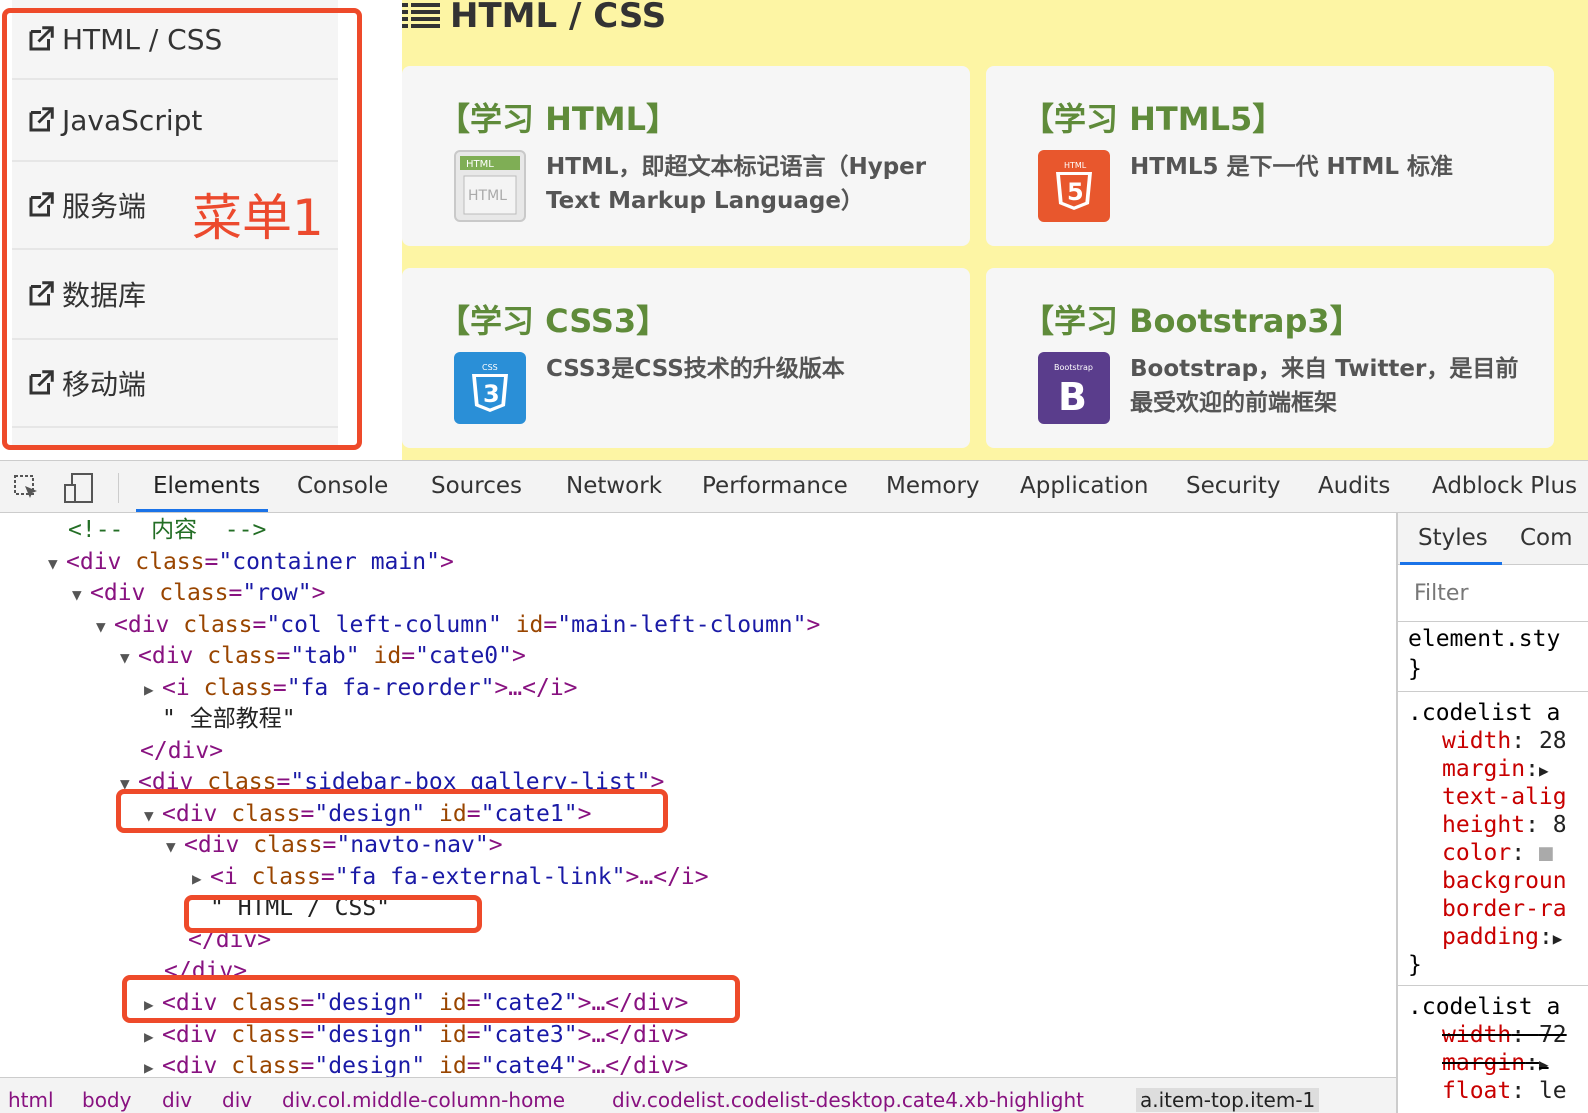 This screenshot has width=1588, height=1113. What do you see at coordinates (1502, 938) in the screenshot?
I see `css-property: padding:▶` at bounding box center [1502, 938].